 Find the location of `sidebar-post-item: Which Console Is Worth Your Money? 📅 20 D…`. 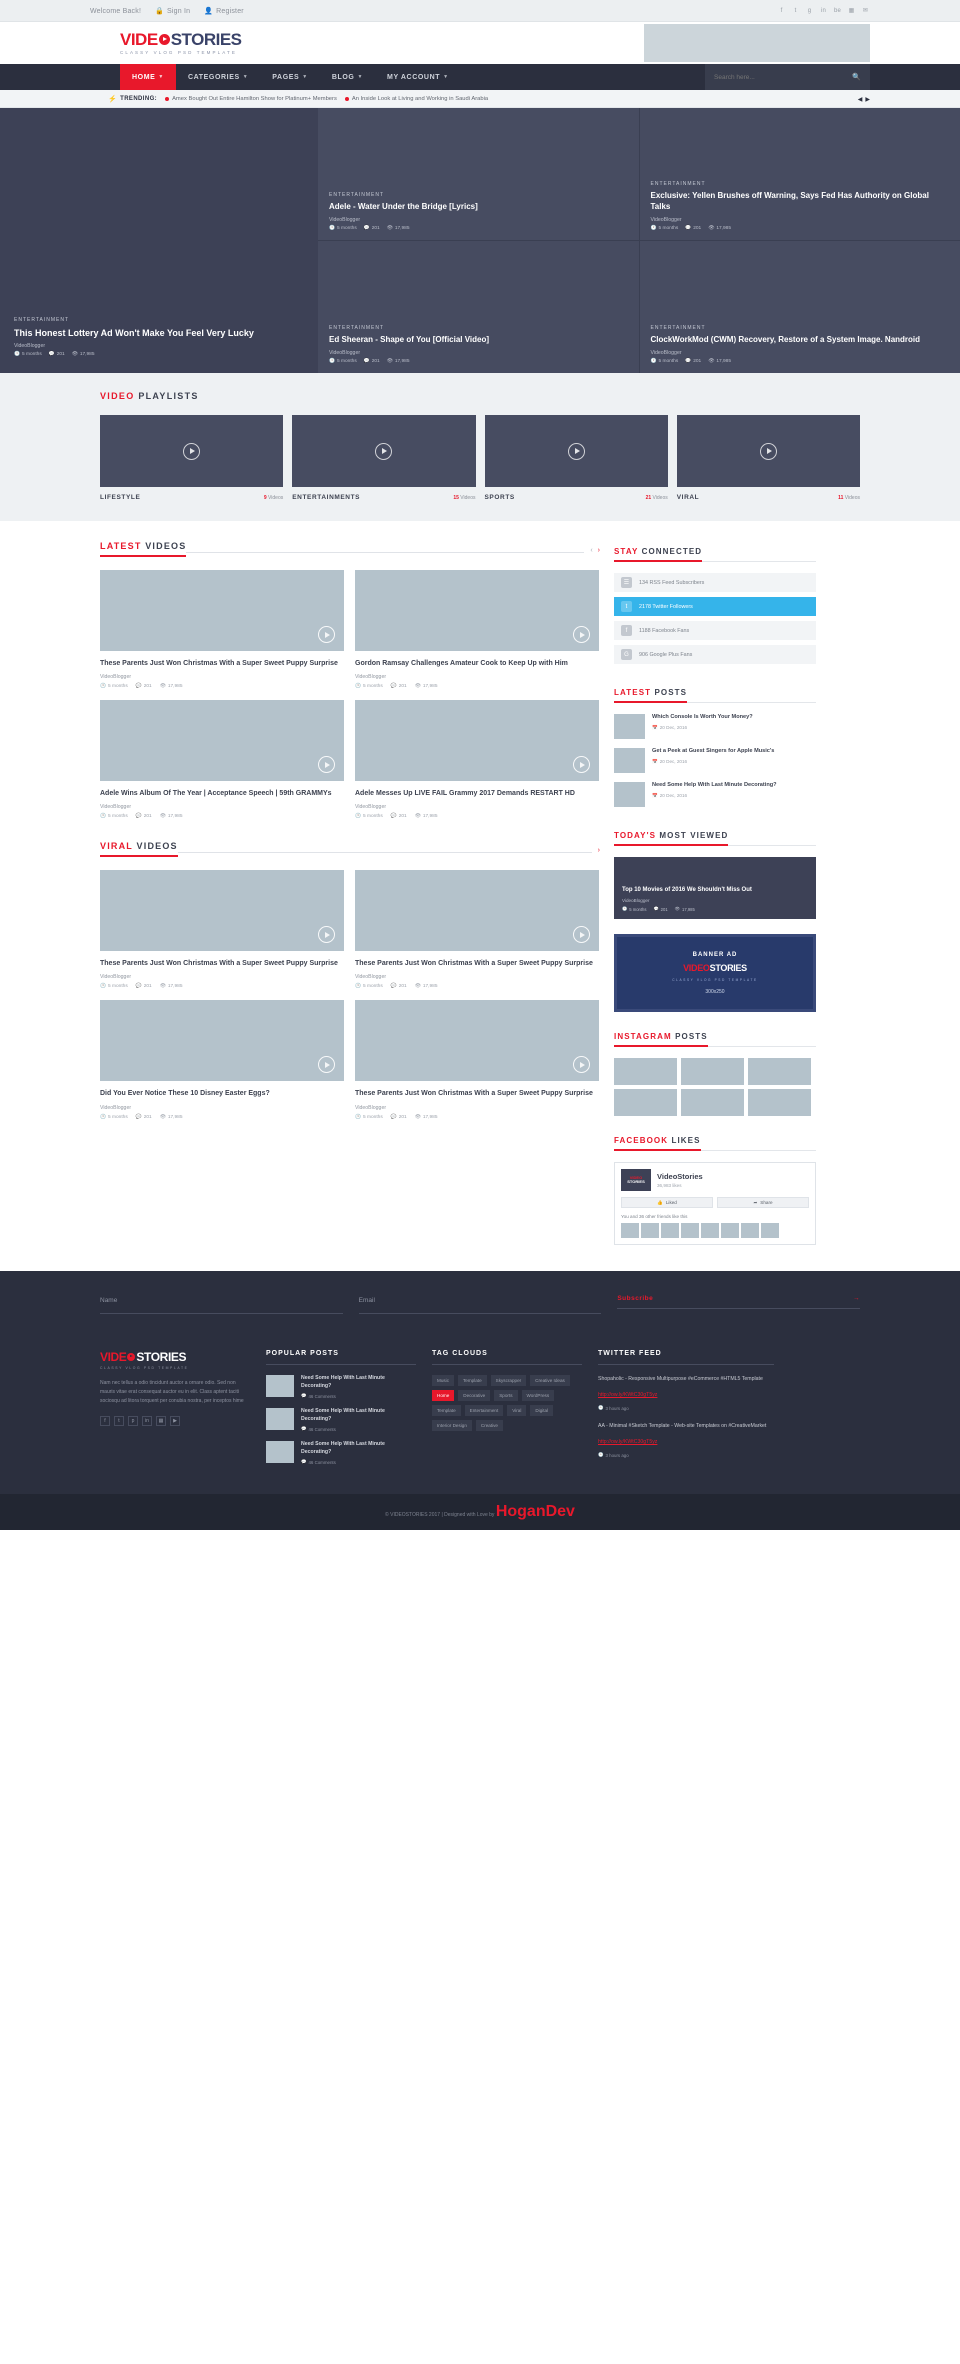

sidebar-post-item: Which Console Is Worth Your Money? 📅 20 D… is located at coordinates (715, 726).